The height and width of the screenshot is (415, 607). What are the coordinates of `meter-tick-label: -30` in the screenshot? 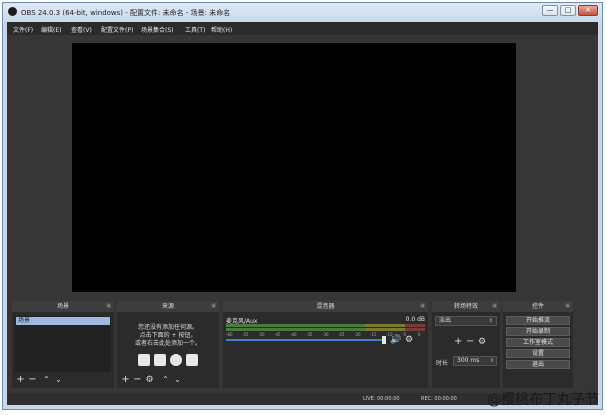 It's located at (325, 334).